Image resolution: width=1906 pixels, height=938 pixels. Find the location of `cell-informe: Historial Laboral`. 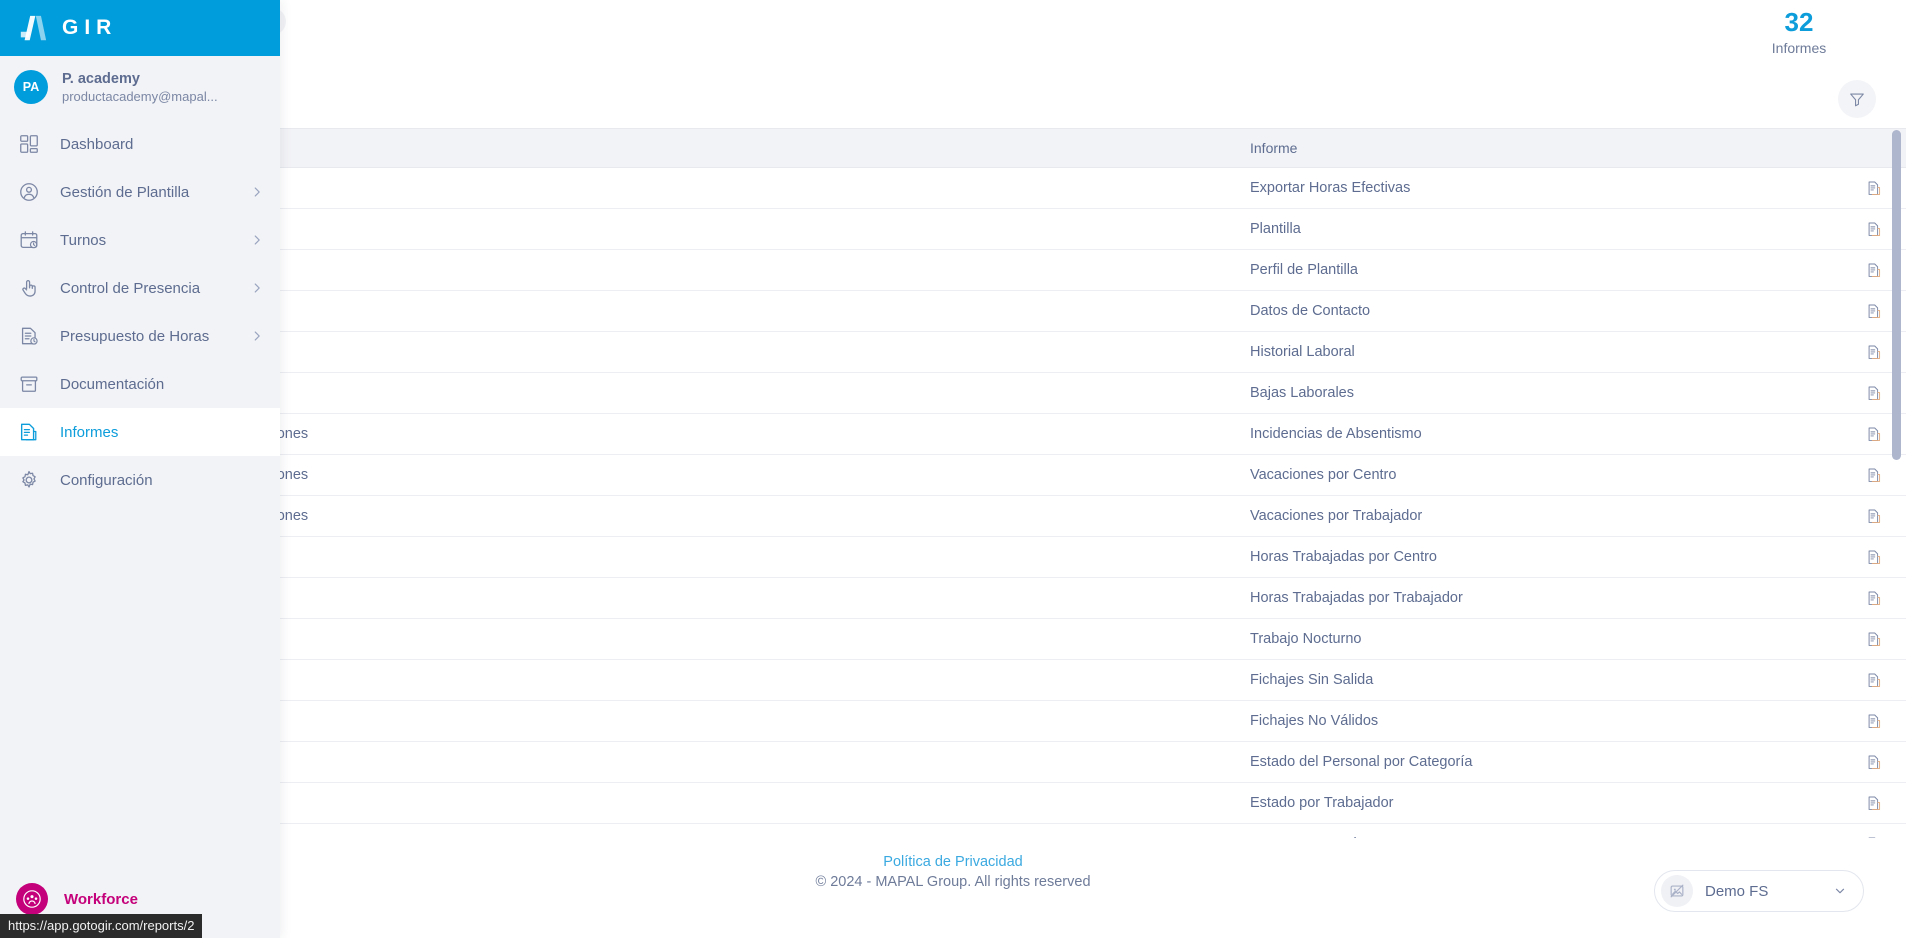

cell-informe: Historial Laboral is located at coordinates (1302, 352).